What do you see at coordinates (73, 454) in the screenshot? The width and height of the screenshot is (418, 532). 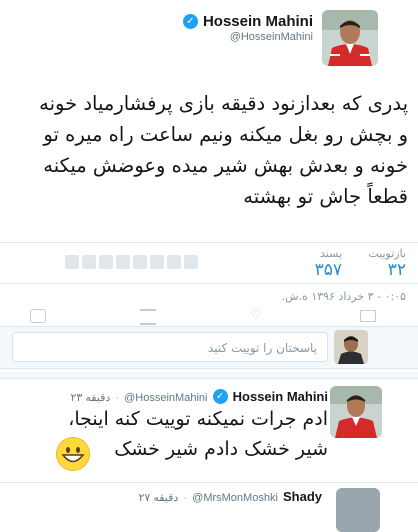 I see `grinning-face-emoji-icon` at bounding box center [73, 454].